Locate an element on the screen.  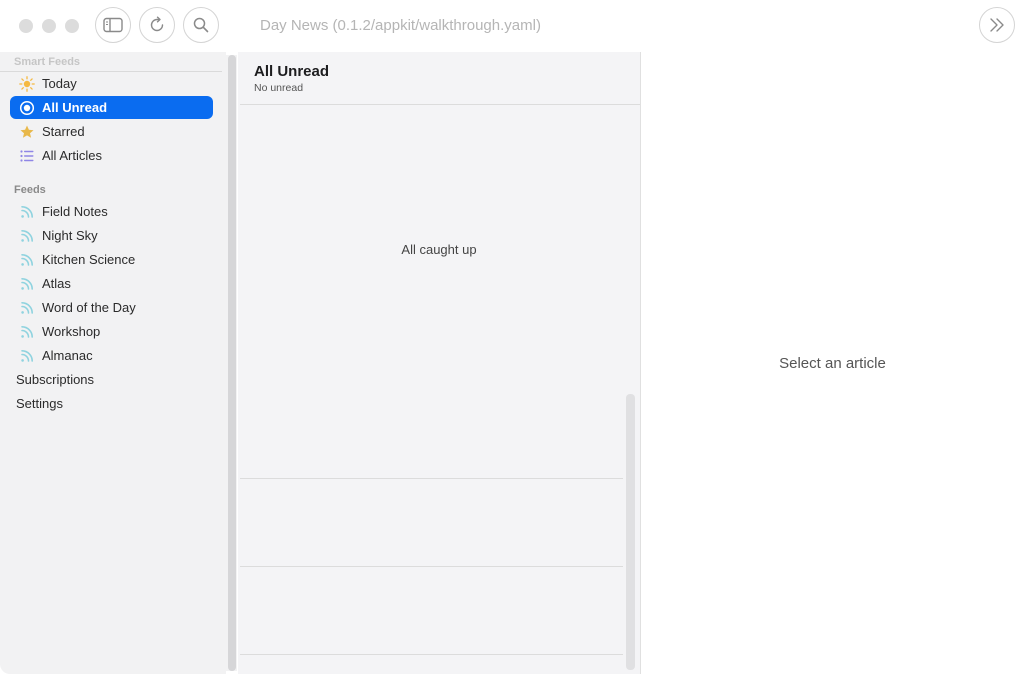
expand-detail-button is located at coordinates (997, 25).